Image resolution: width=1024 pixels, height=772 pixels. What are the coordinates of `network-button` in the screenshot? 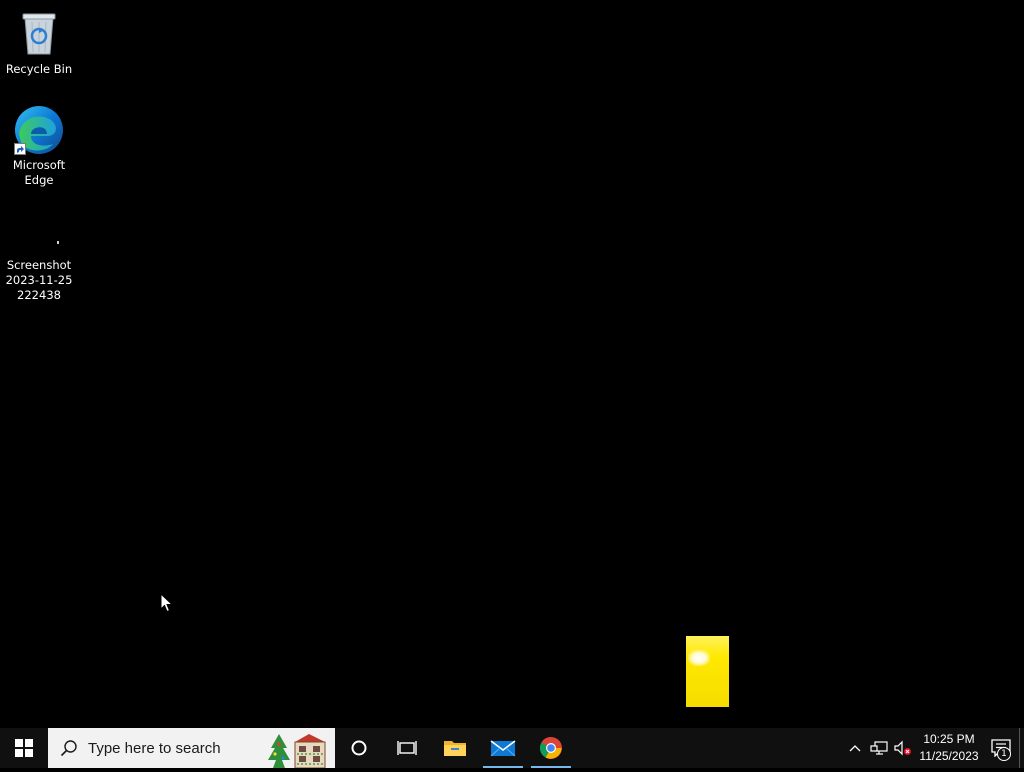 It's located at (879, 748).